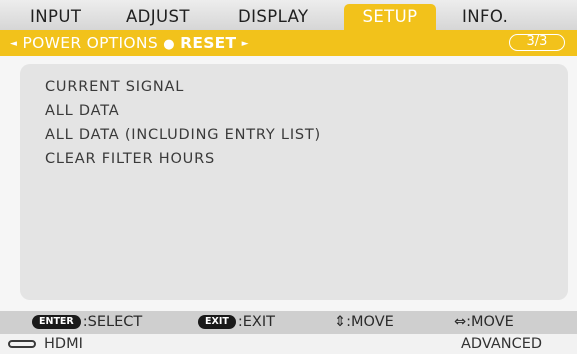 The height and width of the screenshot is (354, 577). What do you see at coordinates (273, 17) in the screenshot?
I see `tab-display: DISPLAY` at bounding box center [273, 17].